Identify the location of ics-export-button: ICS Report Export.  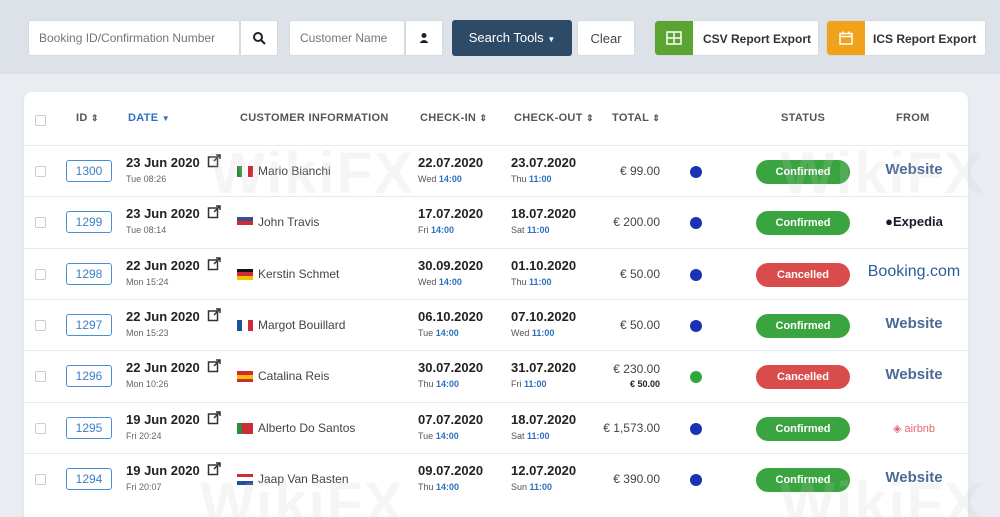
(906, 38).